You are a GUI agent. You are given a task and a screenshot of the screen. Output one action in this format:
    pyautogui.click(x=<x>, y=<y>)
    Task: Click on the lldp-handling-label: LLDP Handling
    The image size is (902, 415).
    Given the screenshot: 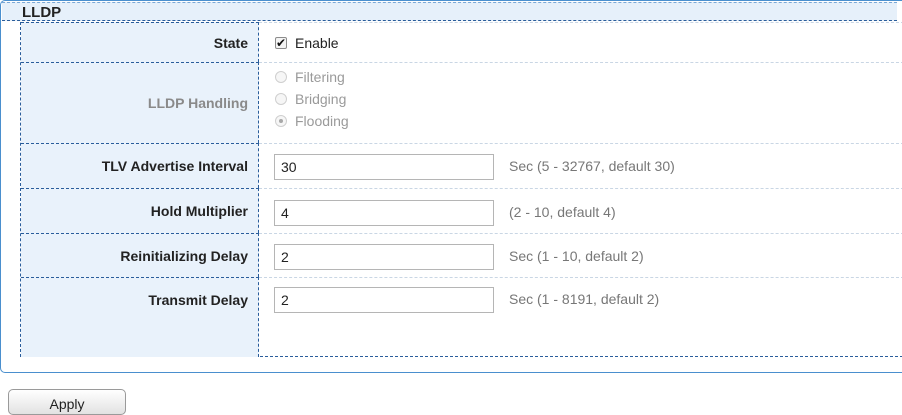 What is the action you would take?
    pyautogui.click(x=140, y=102)
    